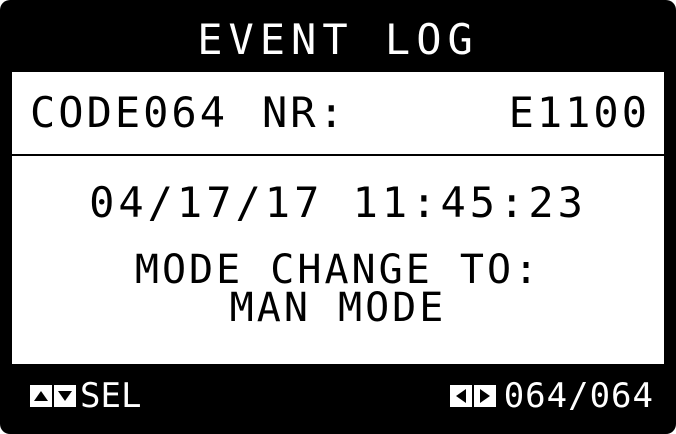 The height and width of the screenshot is (434, 676). Describe the element at coordinates (338, 308) in the screenshot. I see `event-message-line2: MAN MODE` at that location.